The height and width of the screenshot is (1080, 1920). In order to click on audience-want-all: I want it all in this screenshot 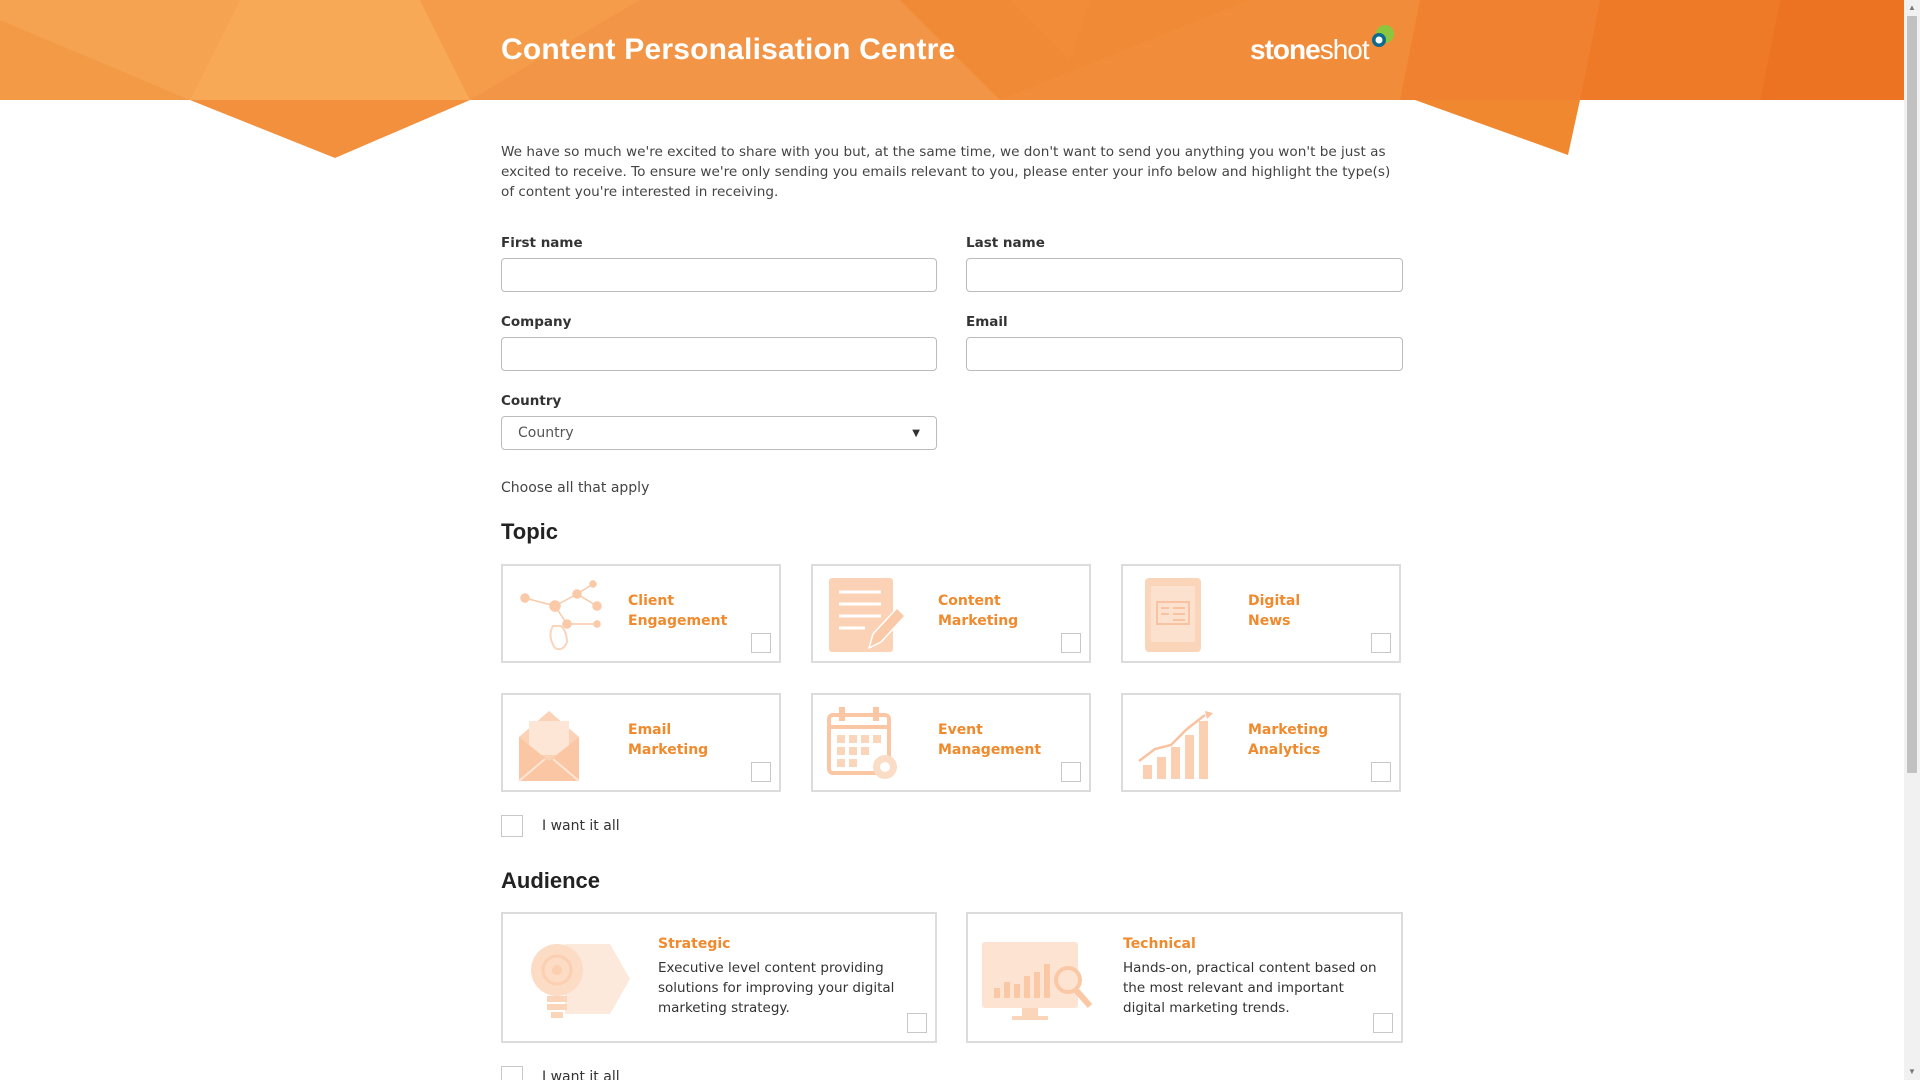, I will do `click(560, 1073)`.